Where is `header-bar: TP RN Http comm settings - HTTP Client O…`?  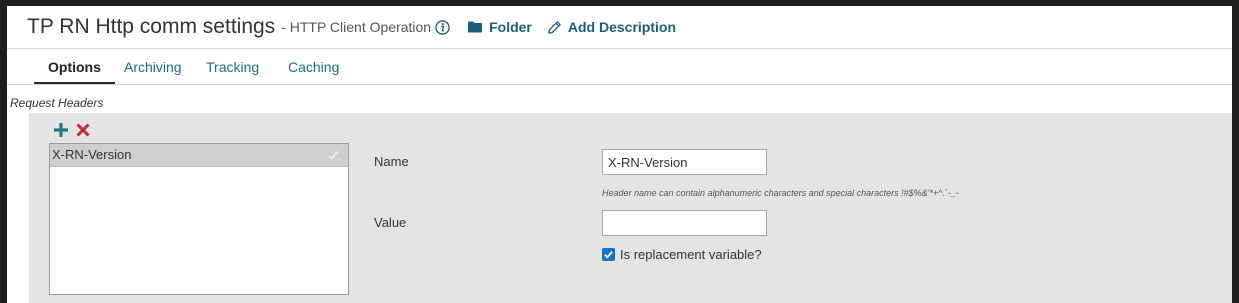 header-bar: TP RN Http comm settings - HTTP Client O… is located at coordinates (619, 27).